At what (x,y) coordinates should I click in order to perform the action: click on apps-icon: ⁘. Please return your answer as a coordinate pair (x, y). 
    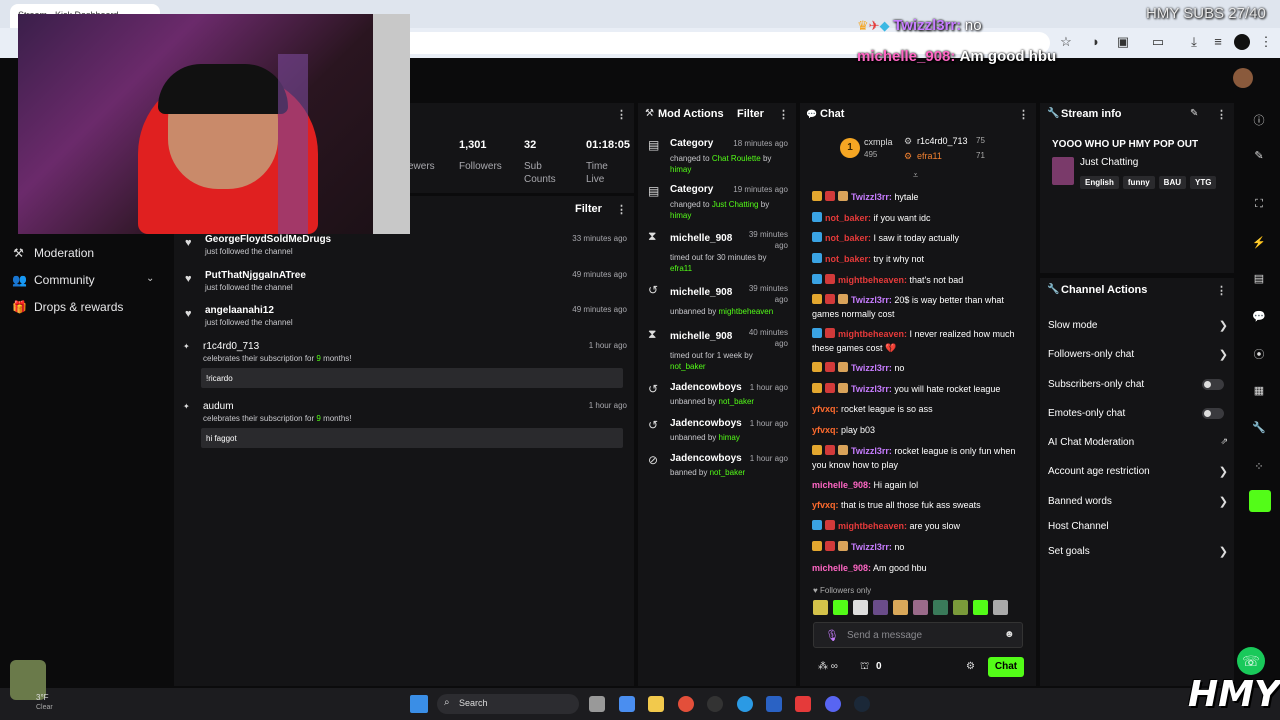
    Looking at the image, I should click on (1259, 467).